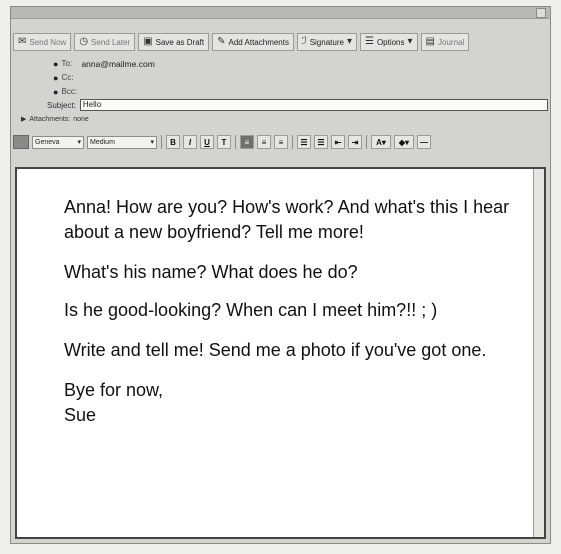  I want to click on vertical-scrollbar, so click(538, 353).